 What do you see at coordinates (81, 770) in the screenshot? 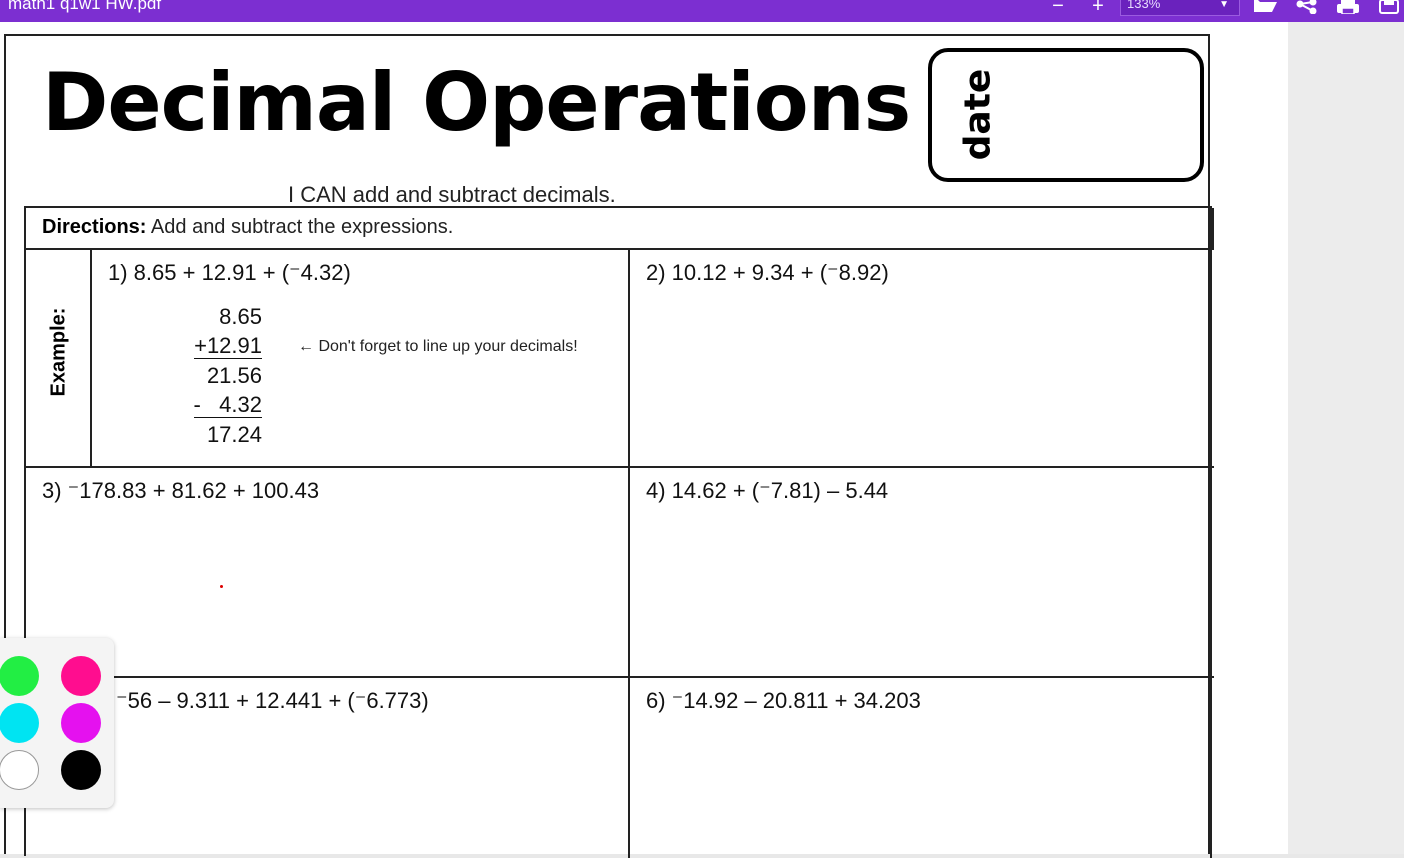
I see `color-swatch-black` at bounding box center [81, 770].